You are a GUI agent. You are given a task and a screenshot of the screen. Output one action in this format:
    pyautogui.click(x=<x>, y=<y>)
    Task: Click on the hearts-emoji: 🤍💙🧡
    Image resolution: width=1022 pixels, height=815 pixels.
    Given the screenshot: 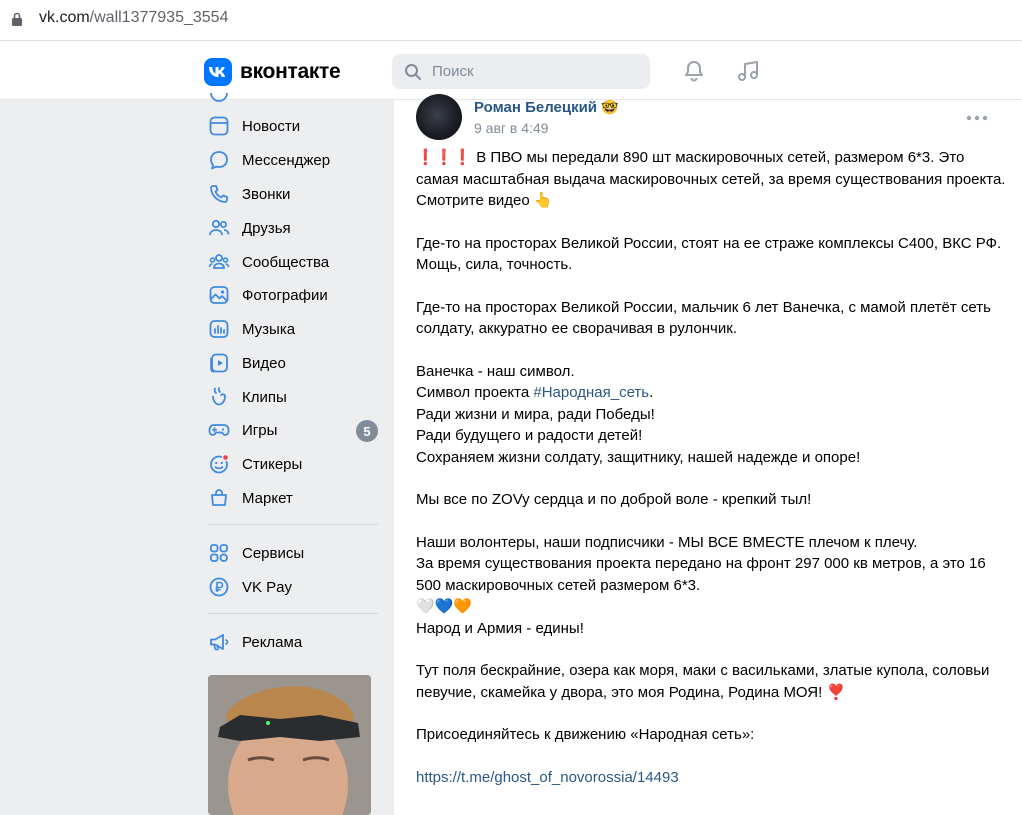 What is the action you would take?
    pyautogui.click(x=444, y=606)
    